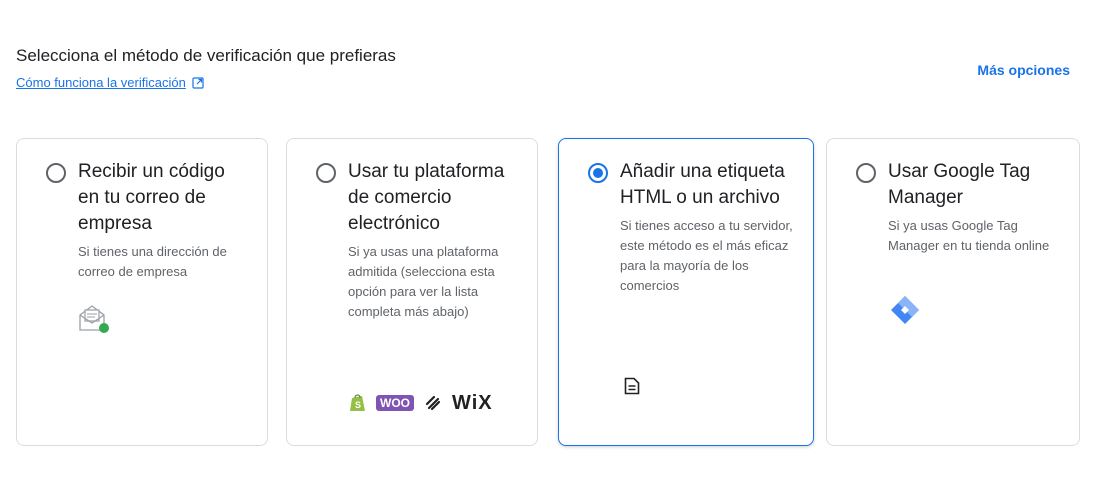 The image size is (1100, 500). I want to click on radio-selected-dot, so click(598, 173).